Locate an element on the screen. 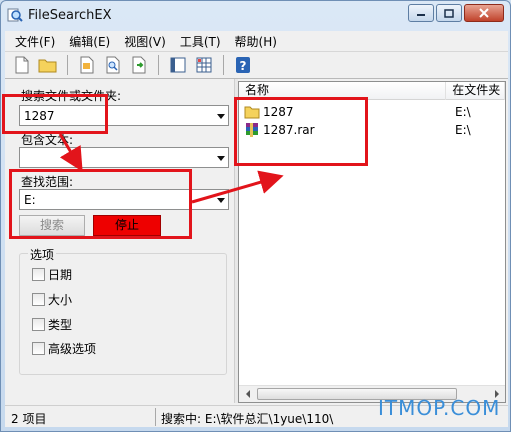 The height and width of the screenshot is (432, 511). watermark: ITMOP.COM is located at coordinates (439, 408).